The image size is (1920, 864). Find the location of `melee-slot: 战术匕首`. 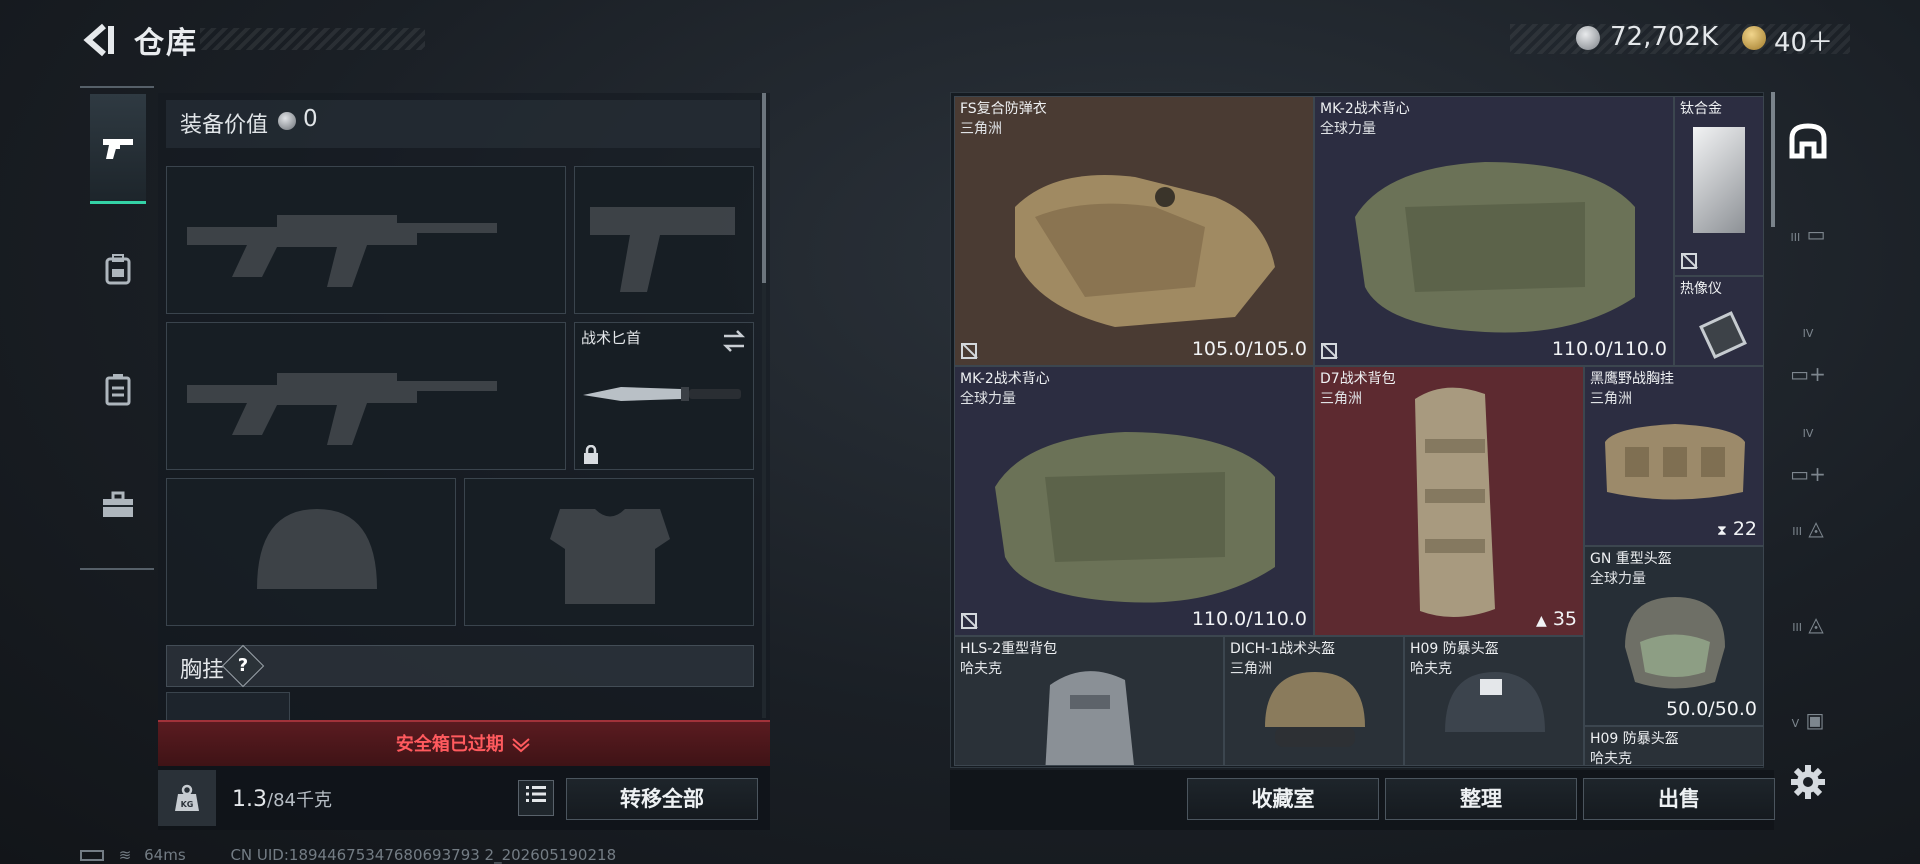

melee-slot: 战术匕首 is located at coordinates (664, 396).